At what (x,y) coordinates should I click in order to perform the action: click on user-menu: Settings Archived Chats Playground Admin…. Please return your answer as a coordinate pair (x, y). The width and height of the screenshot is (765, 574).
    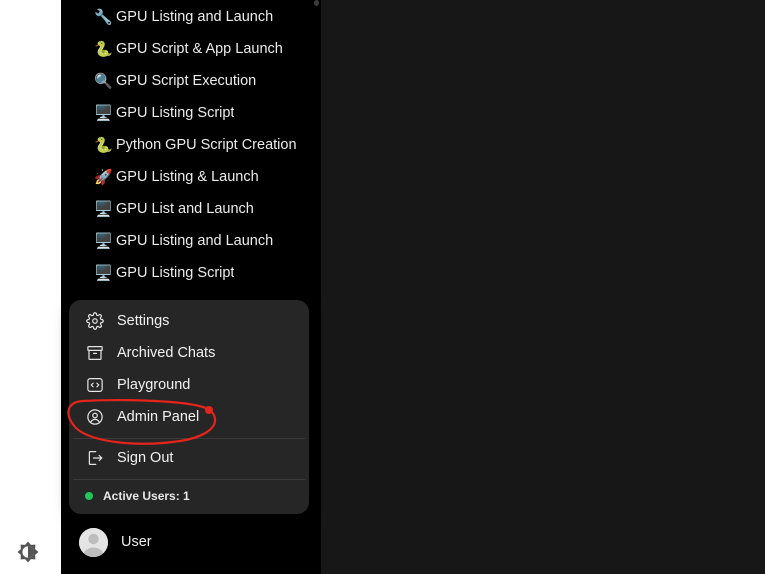
    Looking at the image, I should click on (189, 407).